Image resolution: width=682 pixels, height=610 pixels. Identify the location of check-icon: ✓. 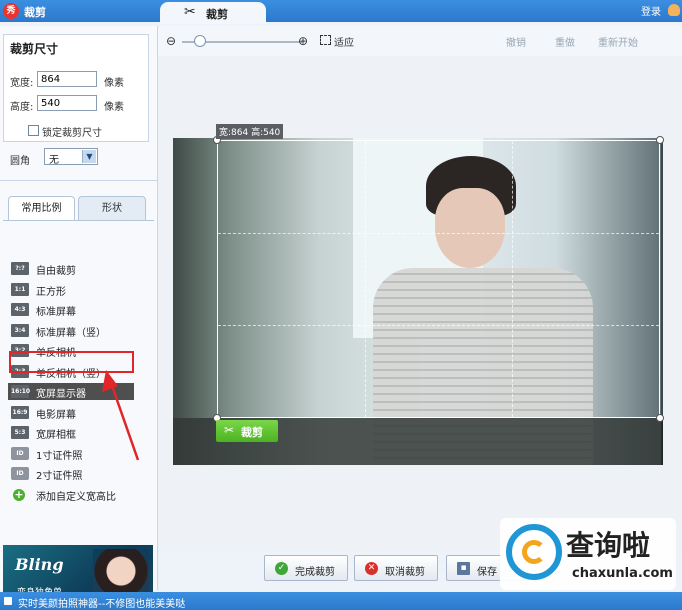
(281, 568).